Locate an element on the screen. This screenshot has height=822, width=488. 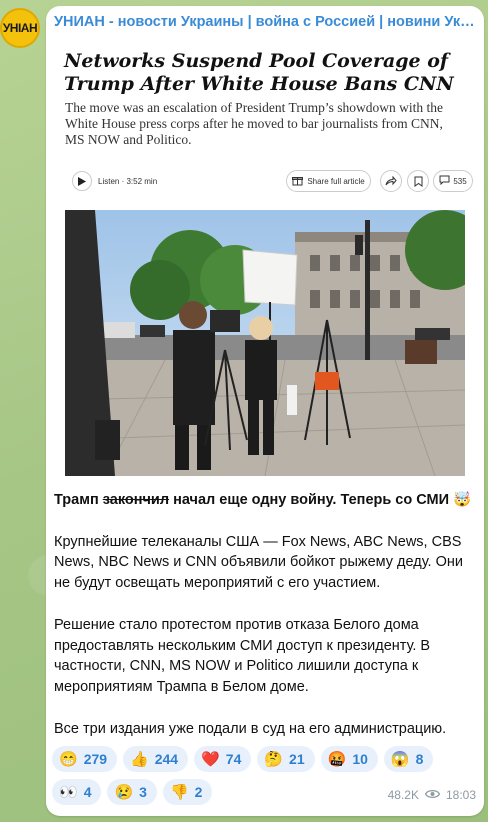
reaction-count: 3 is located at coordinates (143, 792).